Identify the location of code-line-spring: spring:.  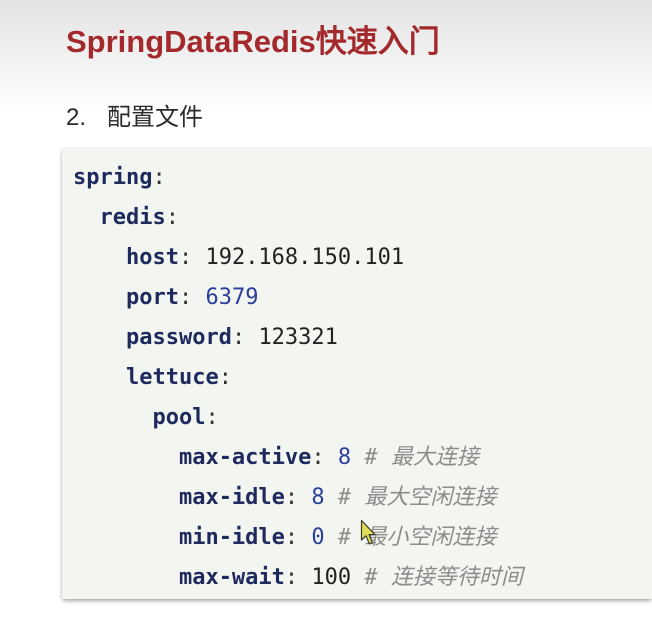
(362, 178).